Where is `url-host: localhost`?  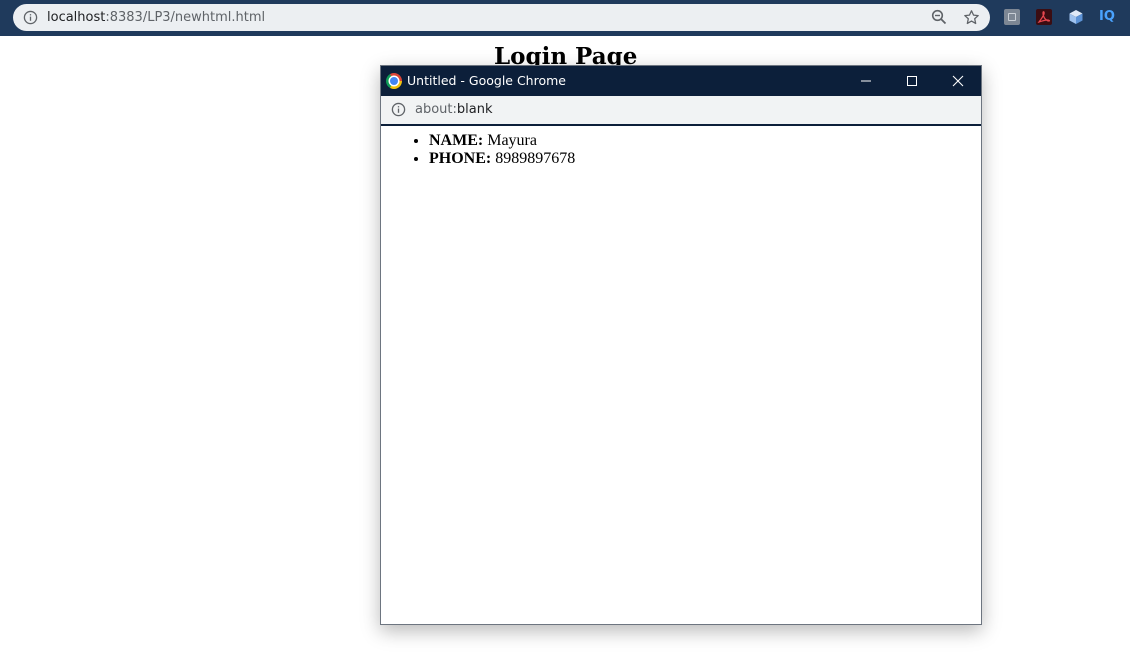
url-host: localhost is located at coordinates (76, 17).